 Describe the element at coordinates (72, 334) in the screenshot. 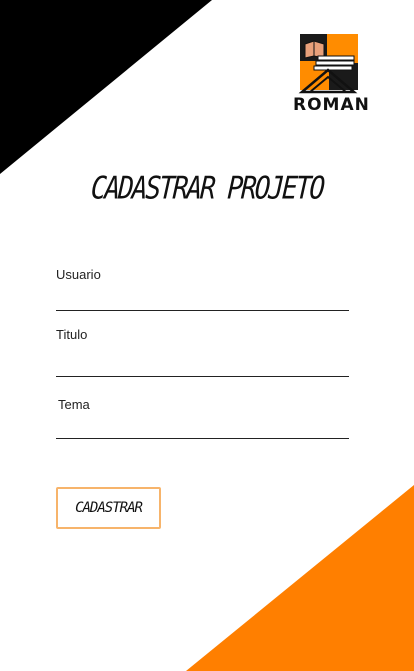

I see `titulo-label: Titulo` at that location.